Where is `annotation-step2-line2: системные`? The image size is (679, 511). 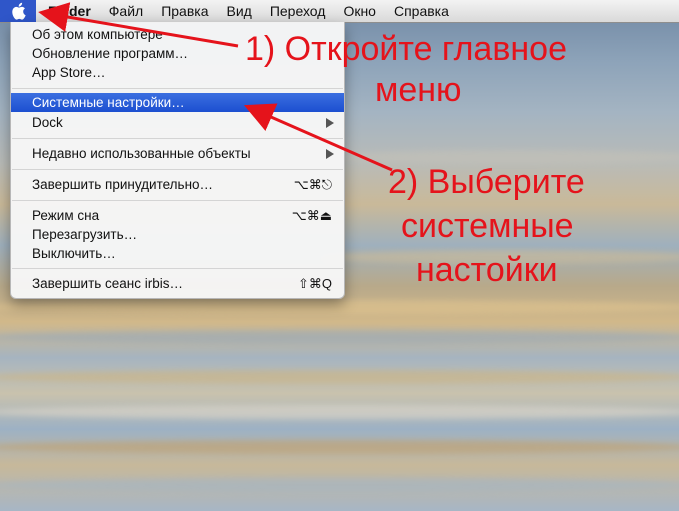 annotation-step2-line2: системные is located at coordinates (487, 226).